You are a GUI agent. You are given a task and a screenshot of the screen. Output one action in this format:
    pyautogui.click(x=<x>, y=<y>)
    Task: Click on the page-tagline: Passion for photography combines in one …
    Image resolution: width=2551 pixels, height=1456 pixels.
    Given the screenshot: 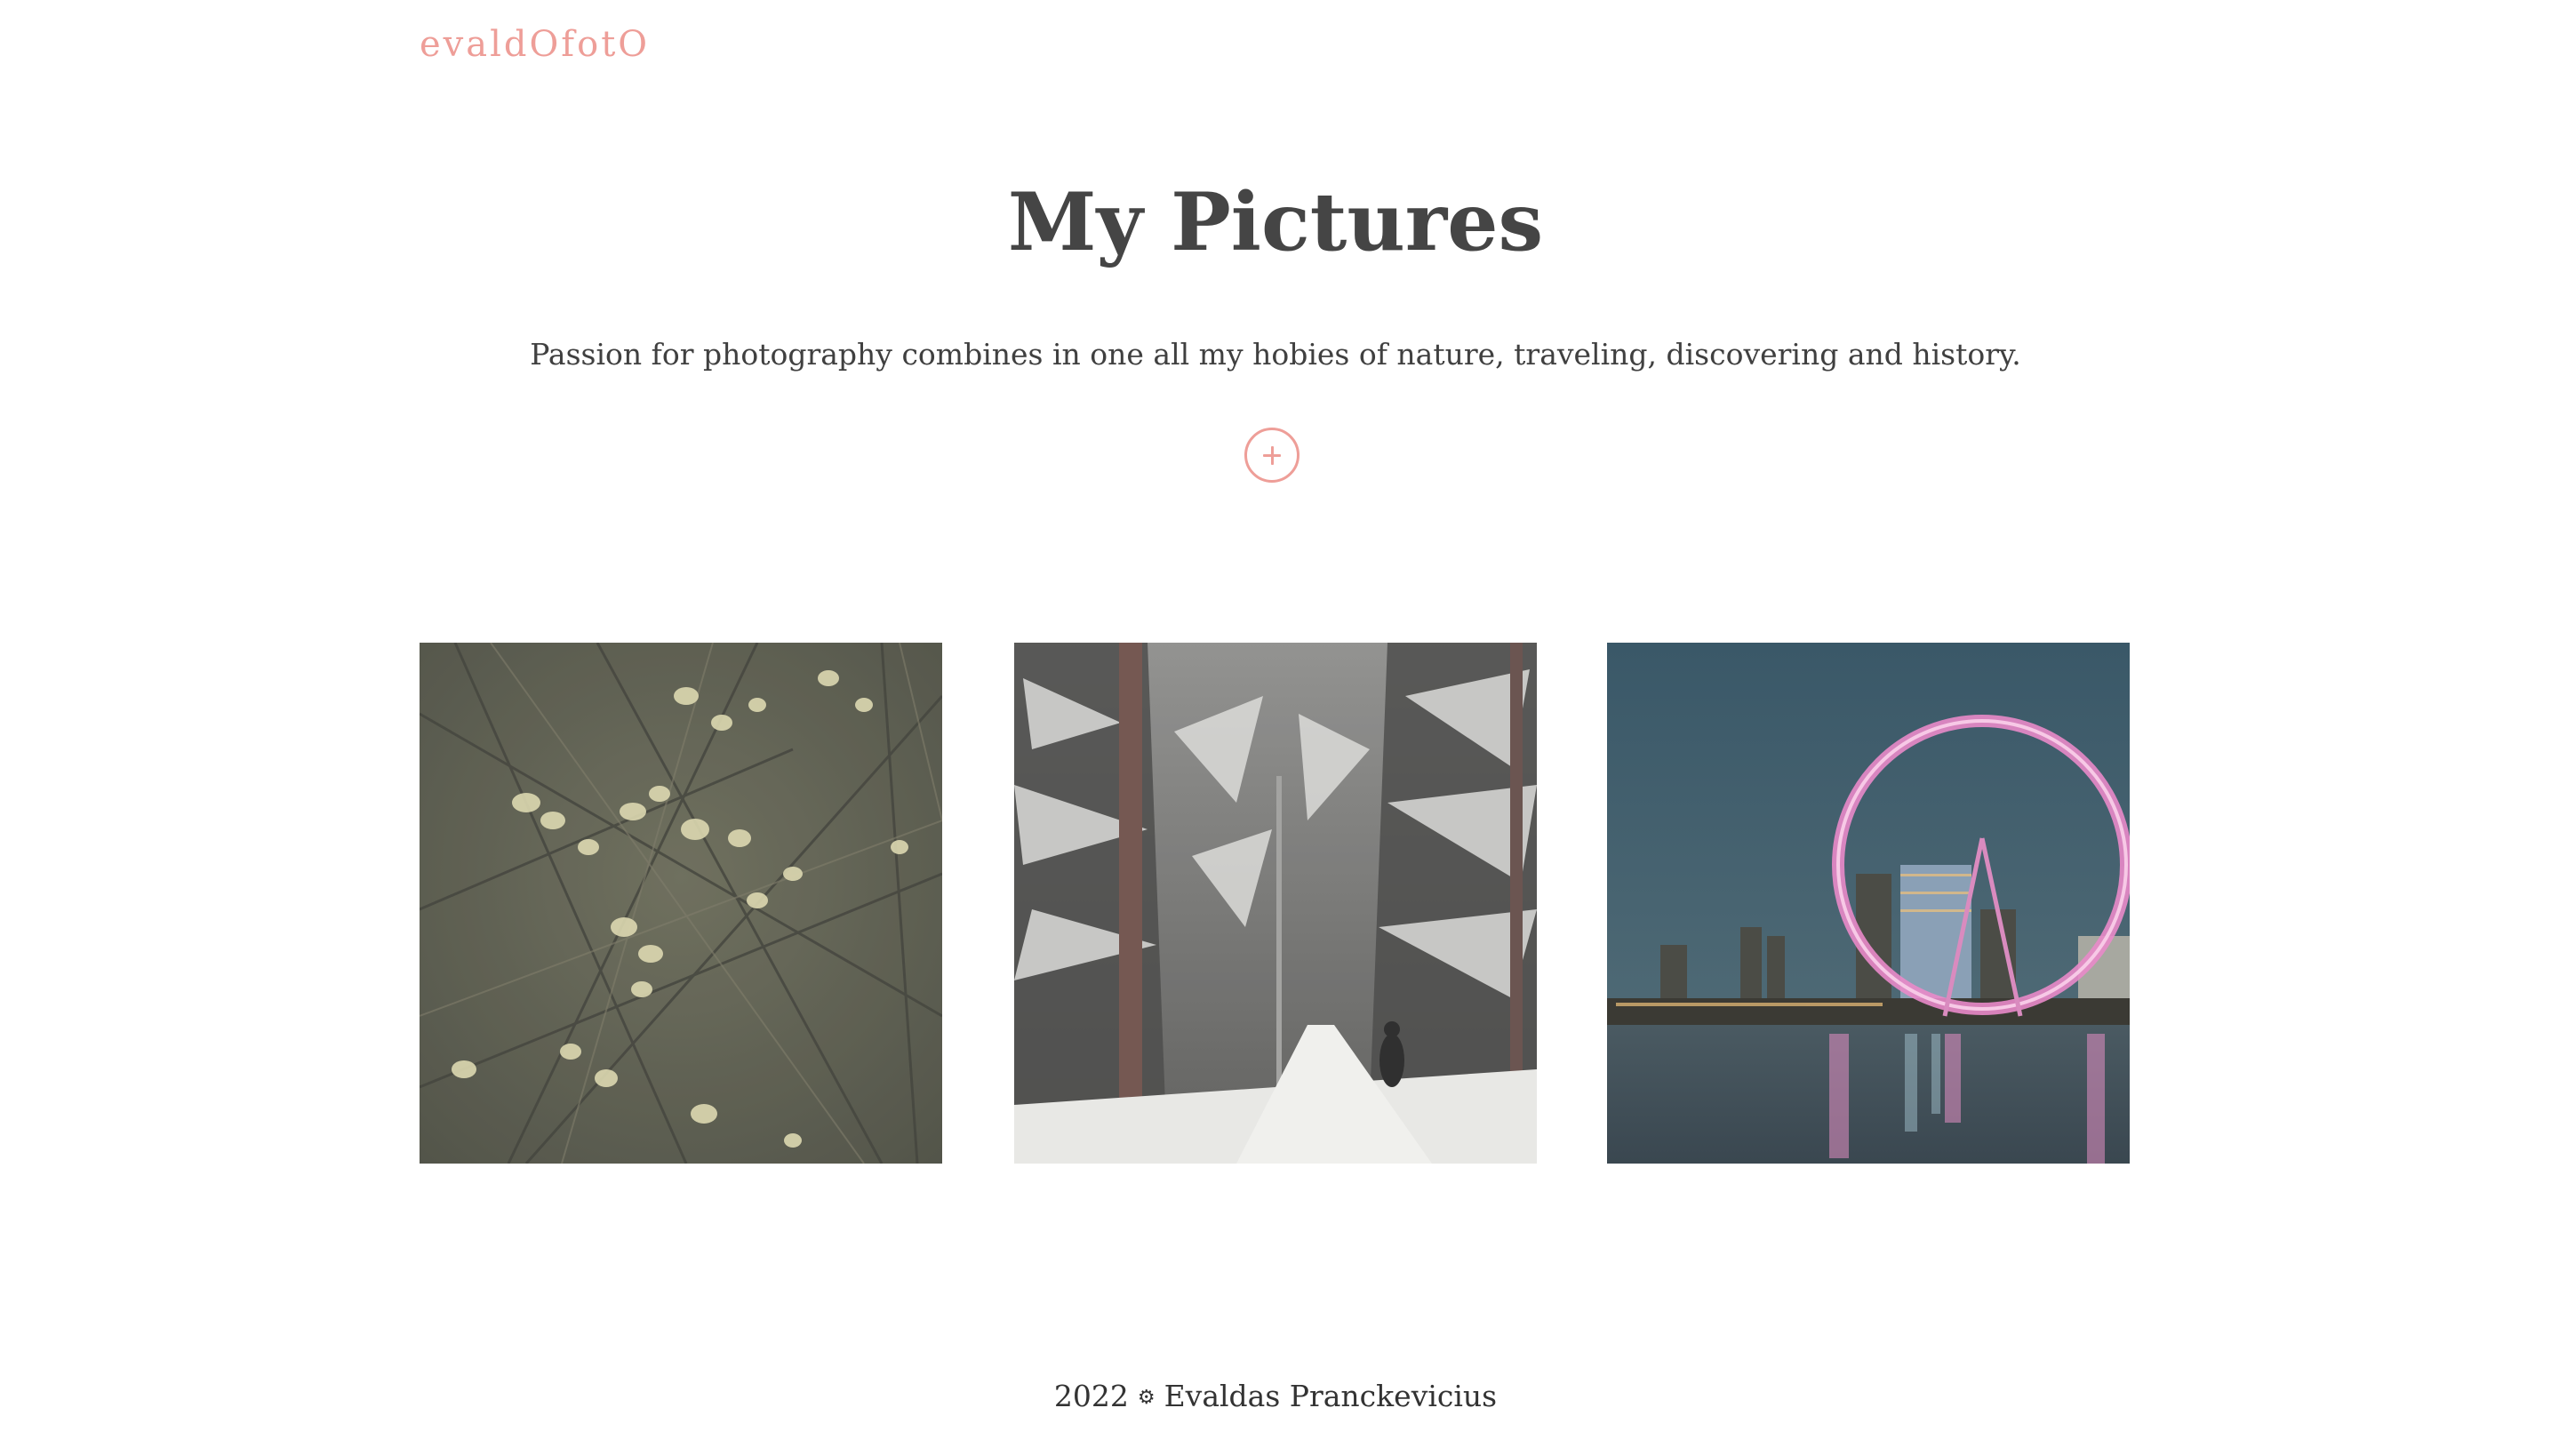 What is the action you would take?
    pyautogui.click(x=1275, y=354)
    